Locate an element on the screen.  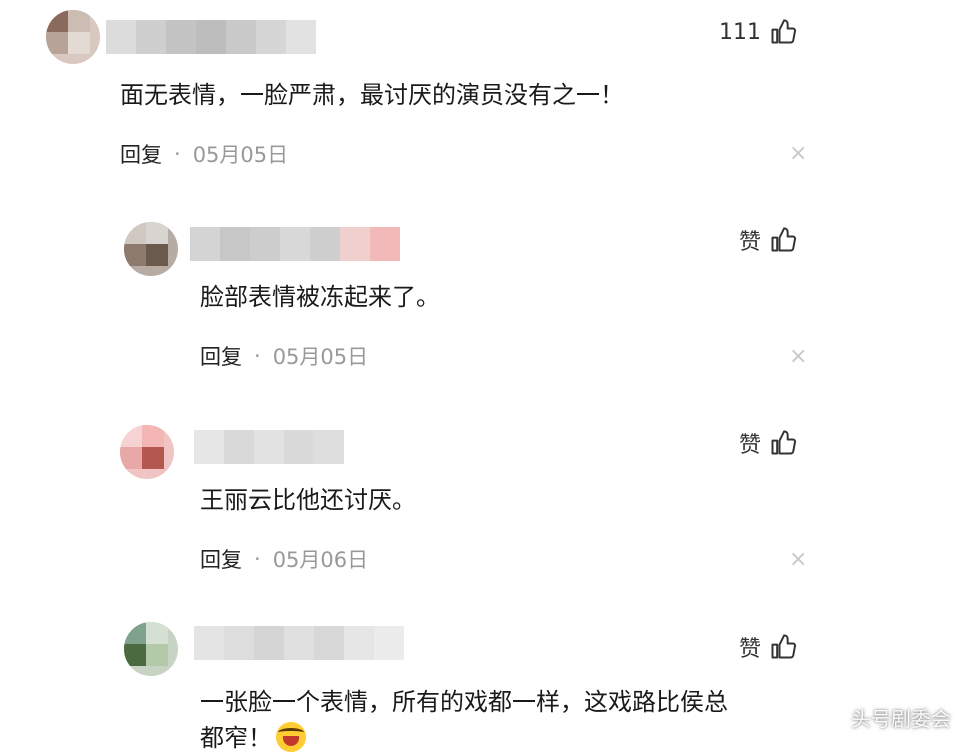
comment-text-line-2-text: 都窄！ is located at coordinates (236, 738).